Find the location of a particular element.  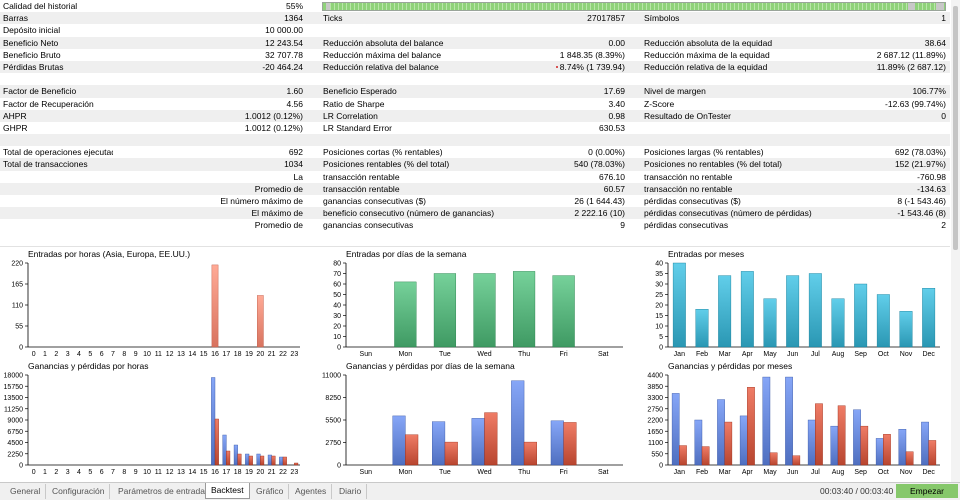

label-3: pérdidas consecutivas ($) is located at coordinates (692, 201).